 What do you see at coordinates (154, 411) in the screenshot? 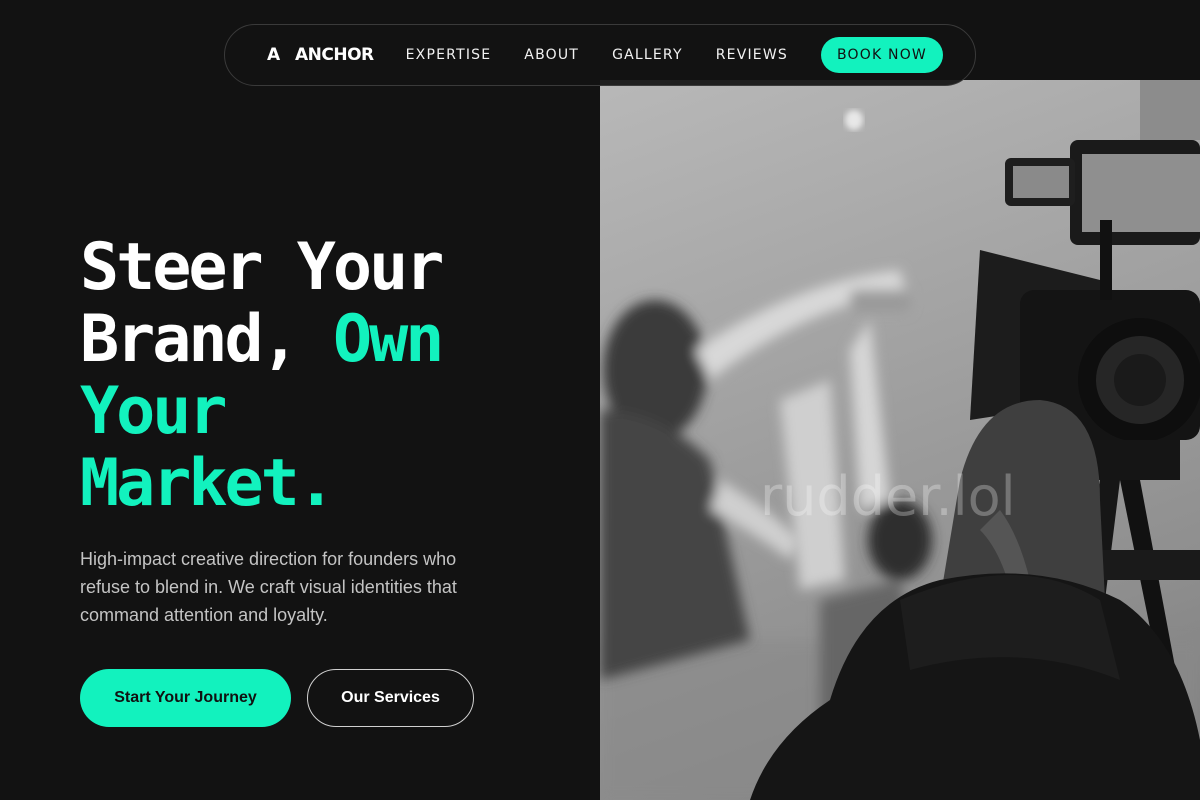
I see `hero-title-line-3: Your` at bounding box center [154, 411].